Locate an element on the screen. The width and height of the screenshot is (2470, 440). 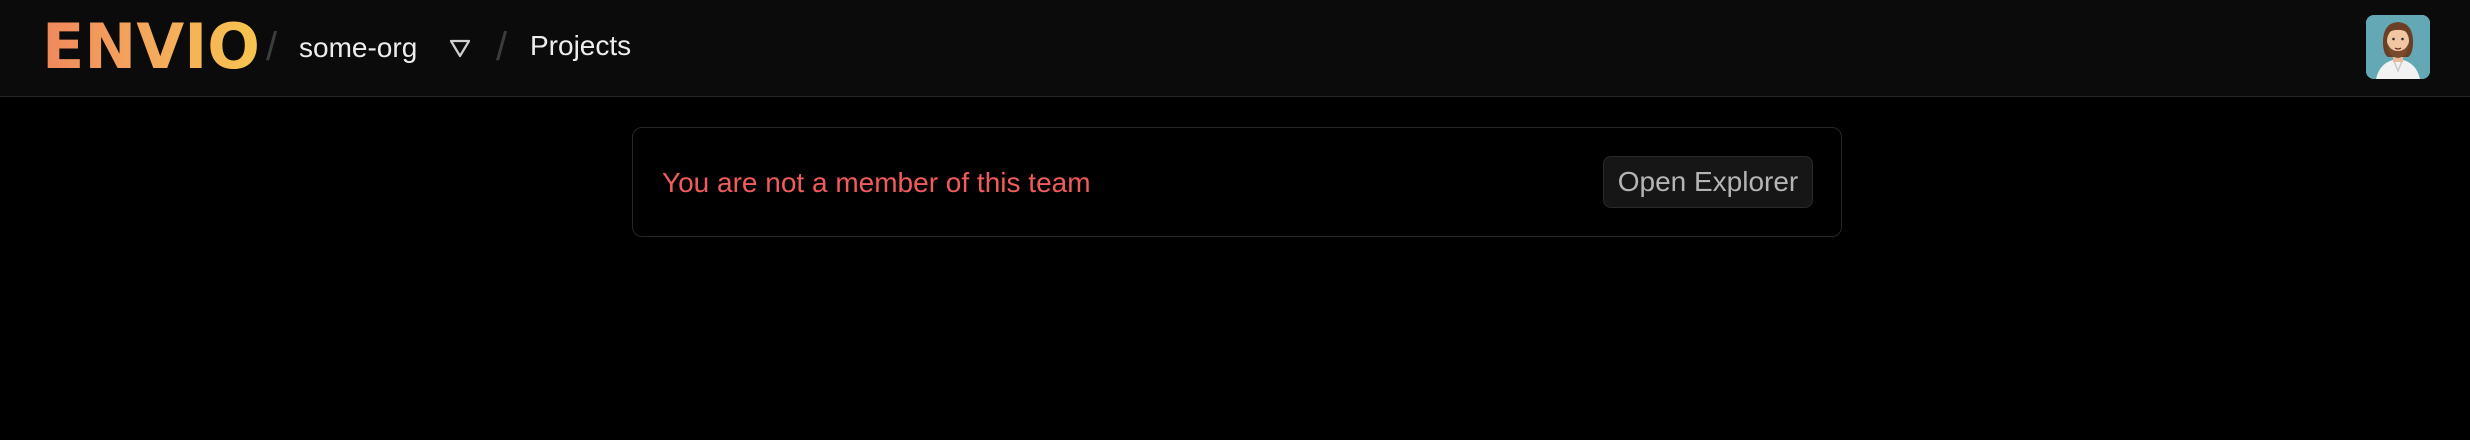
user-avatar-icon is located at coordinates (2398, 47).